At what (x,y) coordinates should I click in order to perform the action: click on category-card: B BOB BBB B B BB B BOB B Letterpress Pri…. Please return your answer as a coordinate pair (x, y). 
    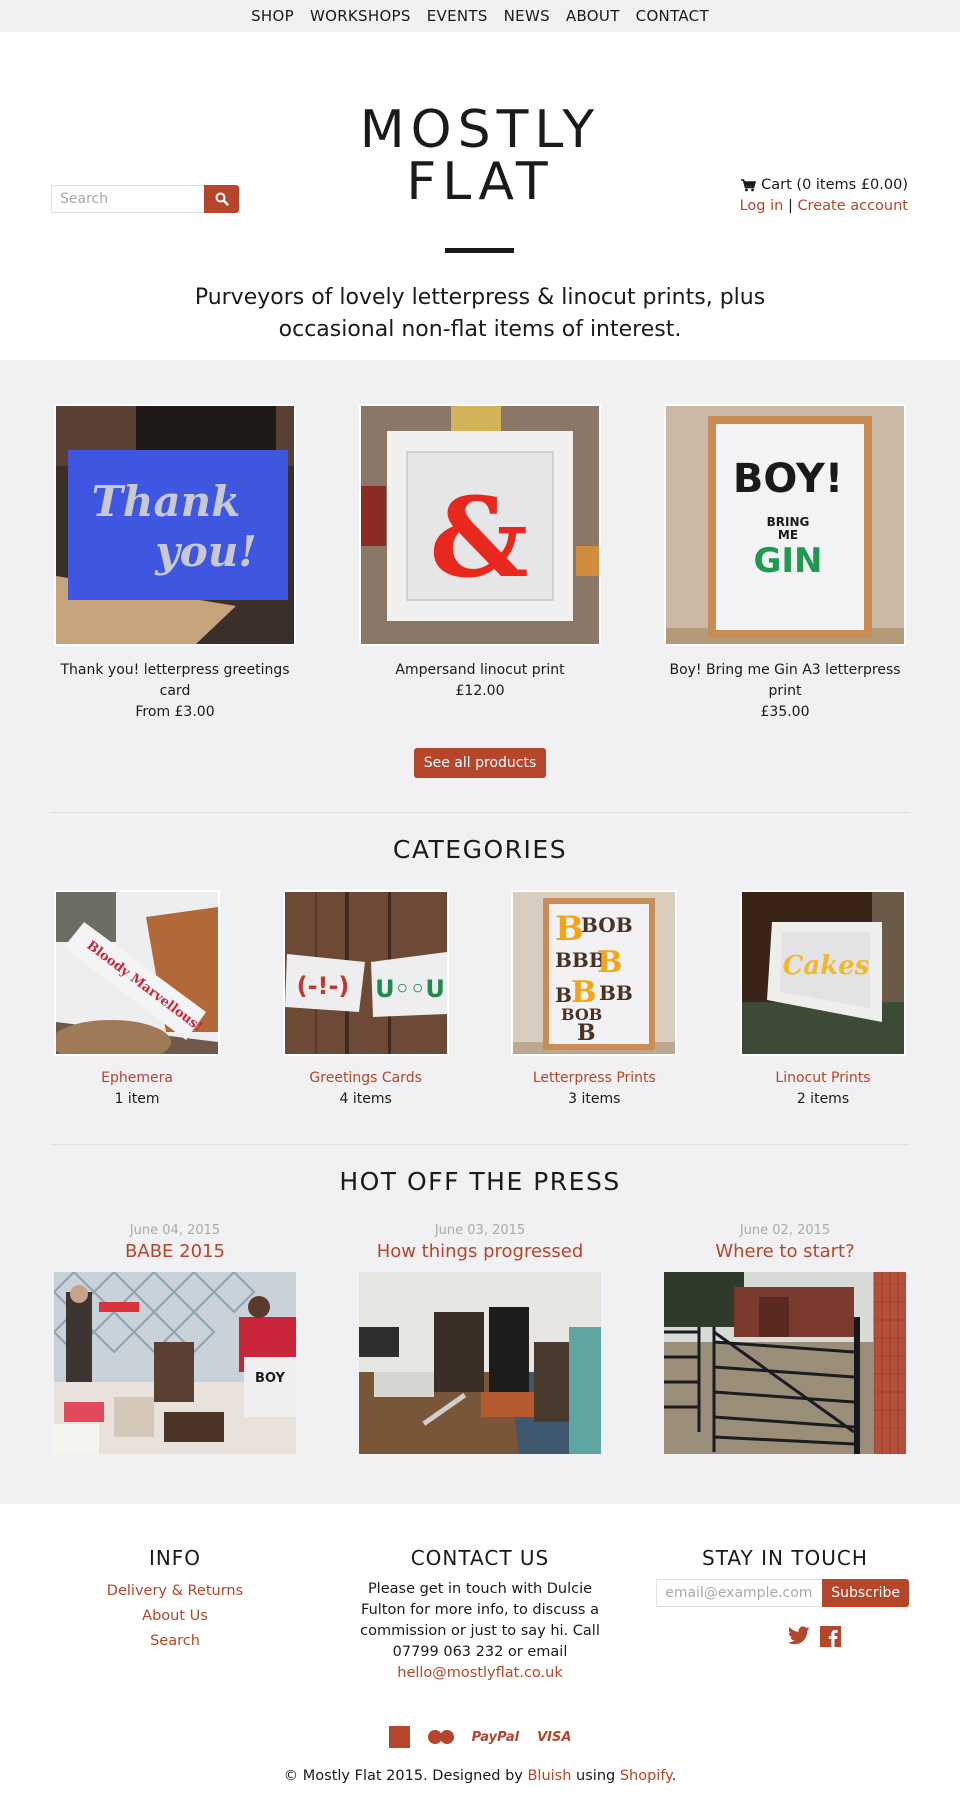
    Looking at the image, I should click on (594, 1000).